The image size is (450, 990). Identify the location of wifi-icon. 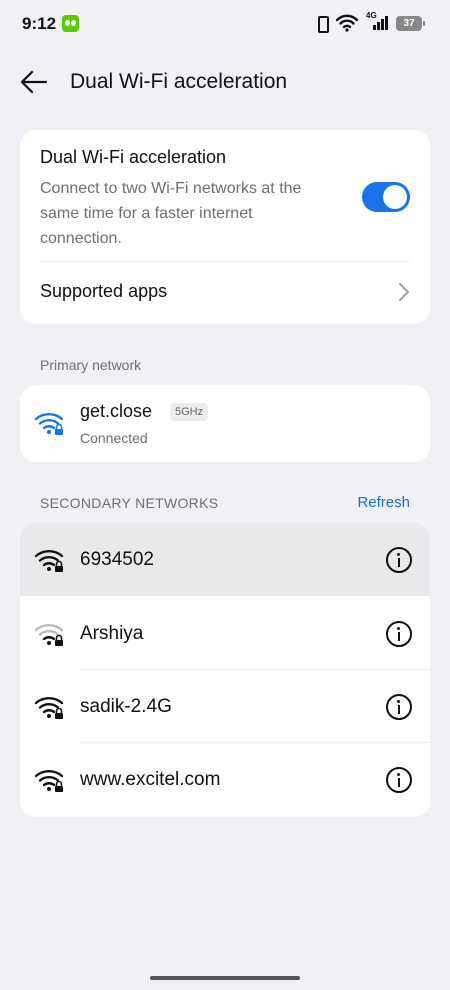
(347, 23).